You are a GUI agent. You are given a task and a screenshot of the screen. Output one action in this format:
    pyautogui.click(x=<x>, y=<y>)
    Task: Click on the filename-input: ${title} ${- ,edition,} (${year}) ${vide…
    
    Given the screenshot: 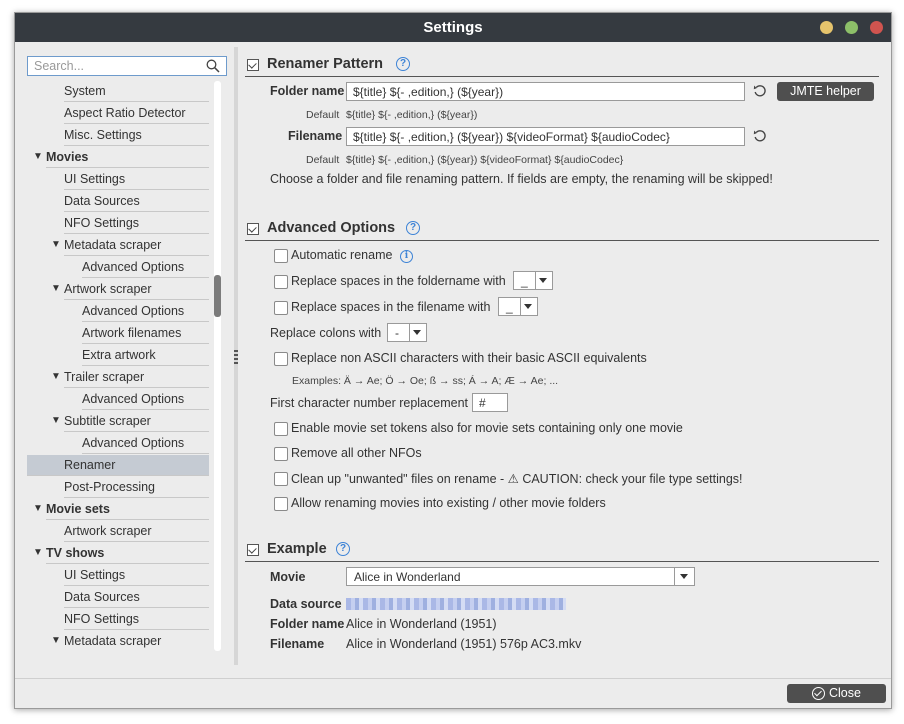 What is the action you would take?
    pyautogui.click(x=545, y=136)
    